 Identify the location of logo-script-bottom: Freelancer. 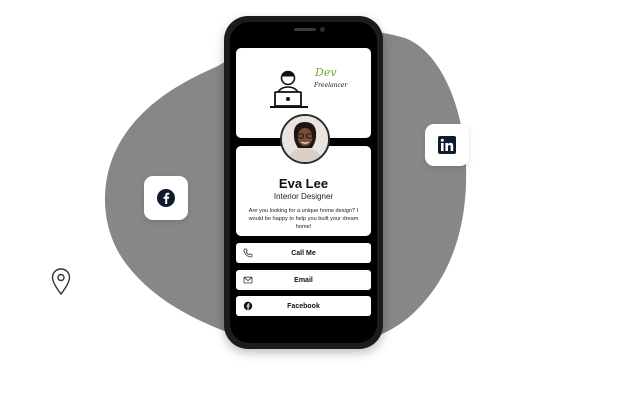
(331, 85).